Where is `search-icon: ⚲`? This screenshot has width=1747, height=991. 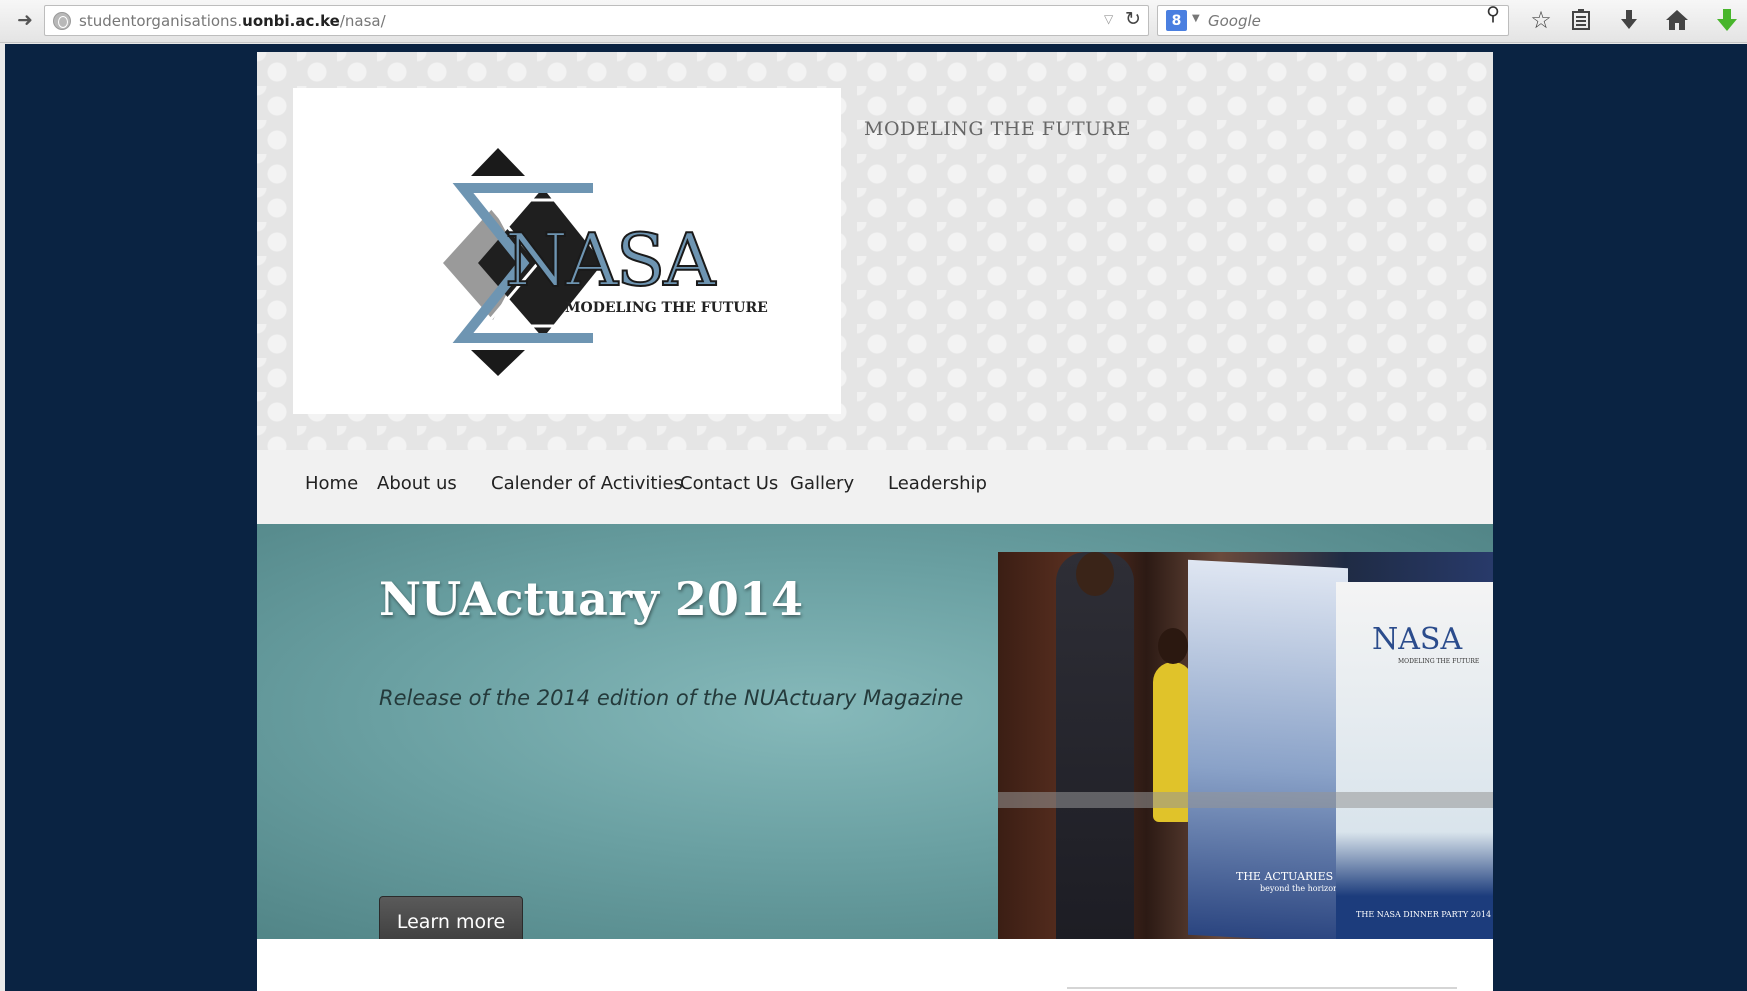 search-icon: ⚲ is located at coordinates (1493, 14).